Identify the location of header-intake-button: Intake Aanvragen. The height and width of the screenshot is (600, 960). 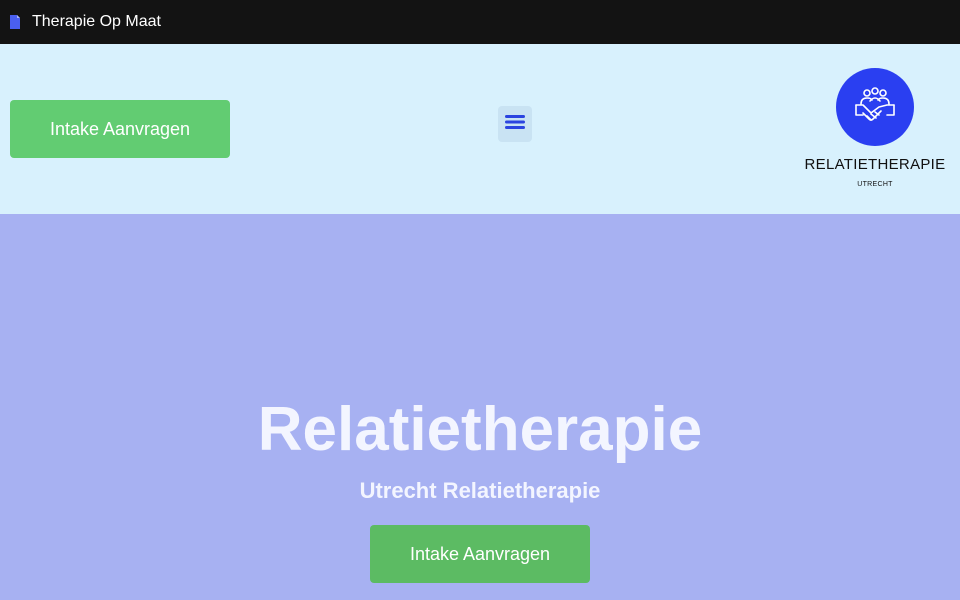
(120, 129).